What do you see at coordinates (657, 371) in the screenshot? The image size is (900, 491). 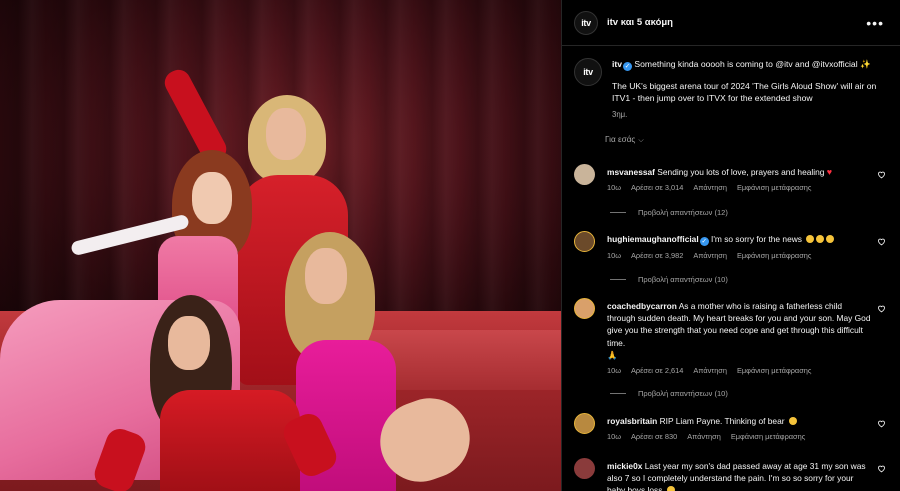 I see `comment-likes: Αρέσει σε 2,614` at bounding box center [657, 371].